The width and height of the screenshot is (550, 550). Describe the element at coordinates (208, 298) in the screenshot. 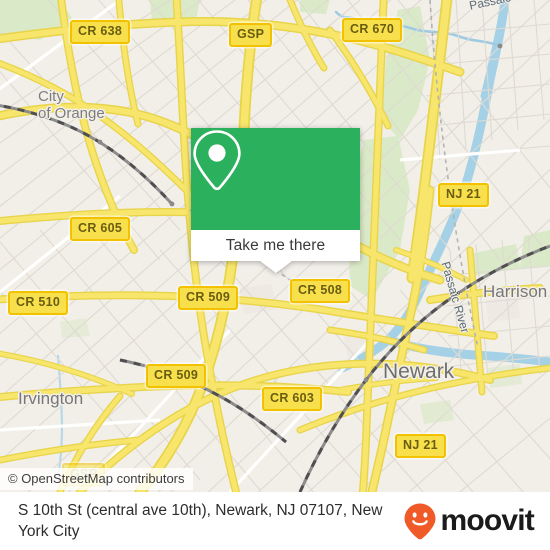

I see `shield-cr-509-upper: CR 509` at that location.